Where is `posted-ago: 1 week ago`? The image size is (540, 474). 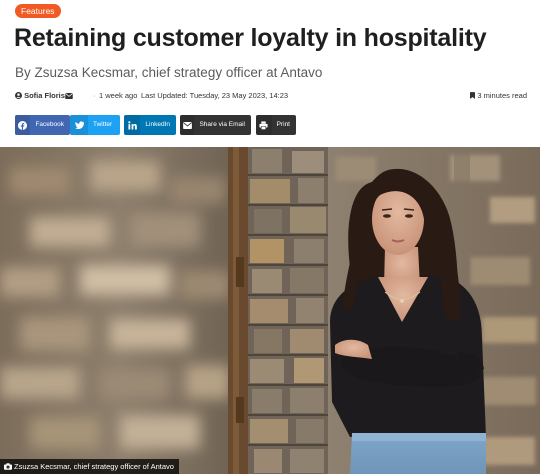
posted-ago: 1 week ago is located at coordinates (118, 95).